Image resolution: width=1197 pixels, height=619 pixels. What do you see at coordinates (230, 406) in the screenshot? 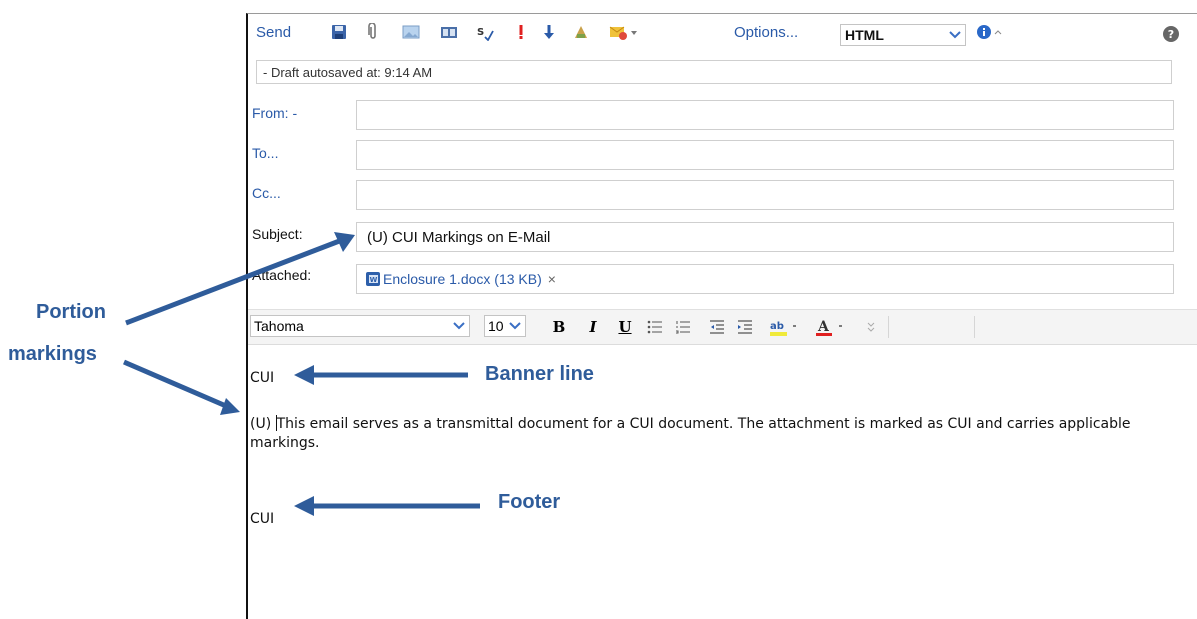
I see `arrow-head-paragraph` at bounding box center [230, 406].